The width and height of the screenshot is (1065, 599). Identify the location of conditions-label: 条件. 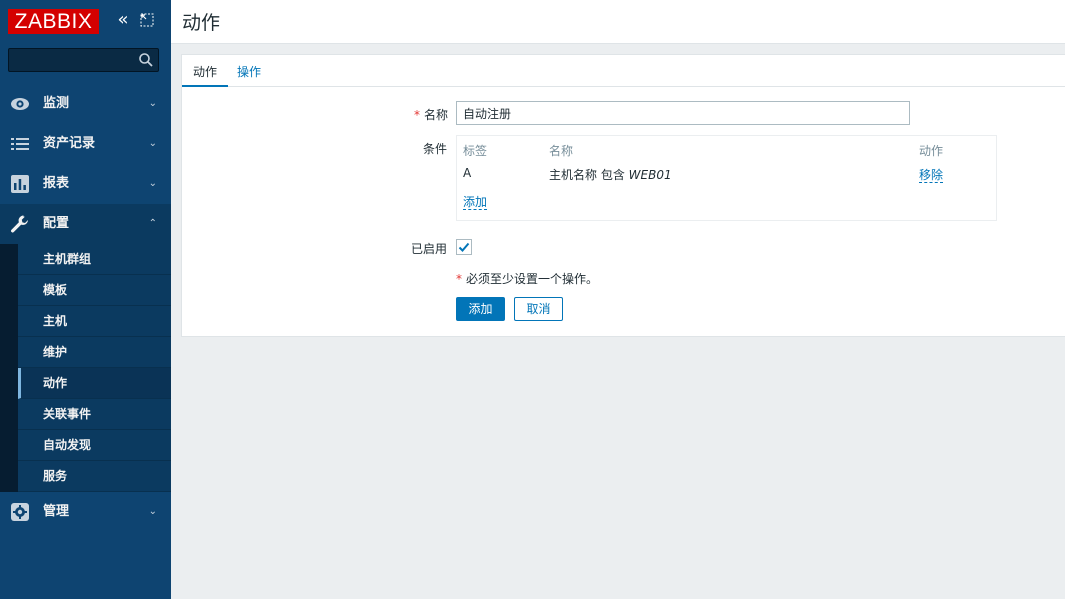
(435, 149).